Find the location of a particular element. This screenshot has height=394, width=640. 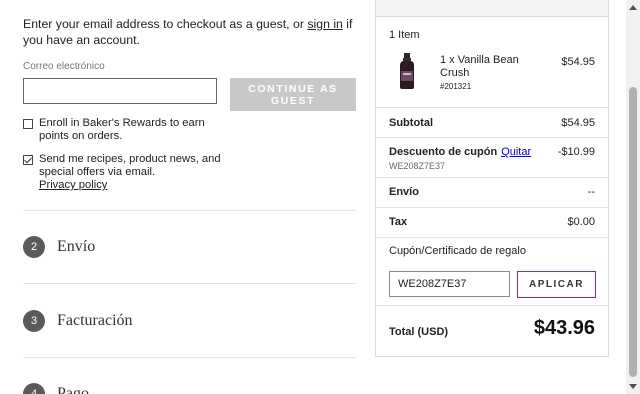

subtotal-value: $54.95 is located at coordinates (578, 123).